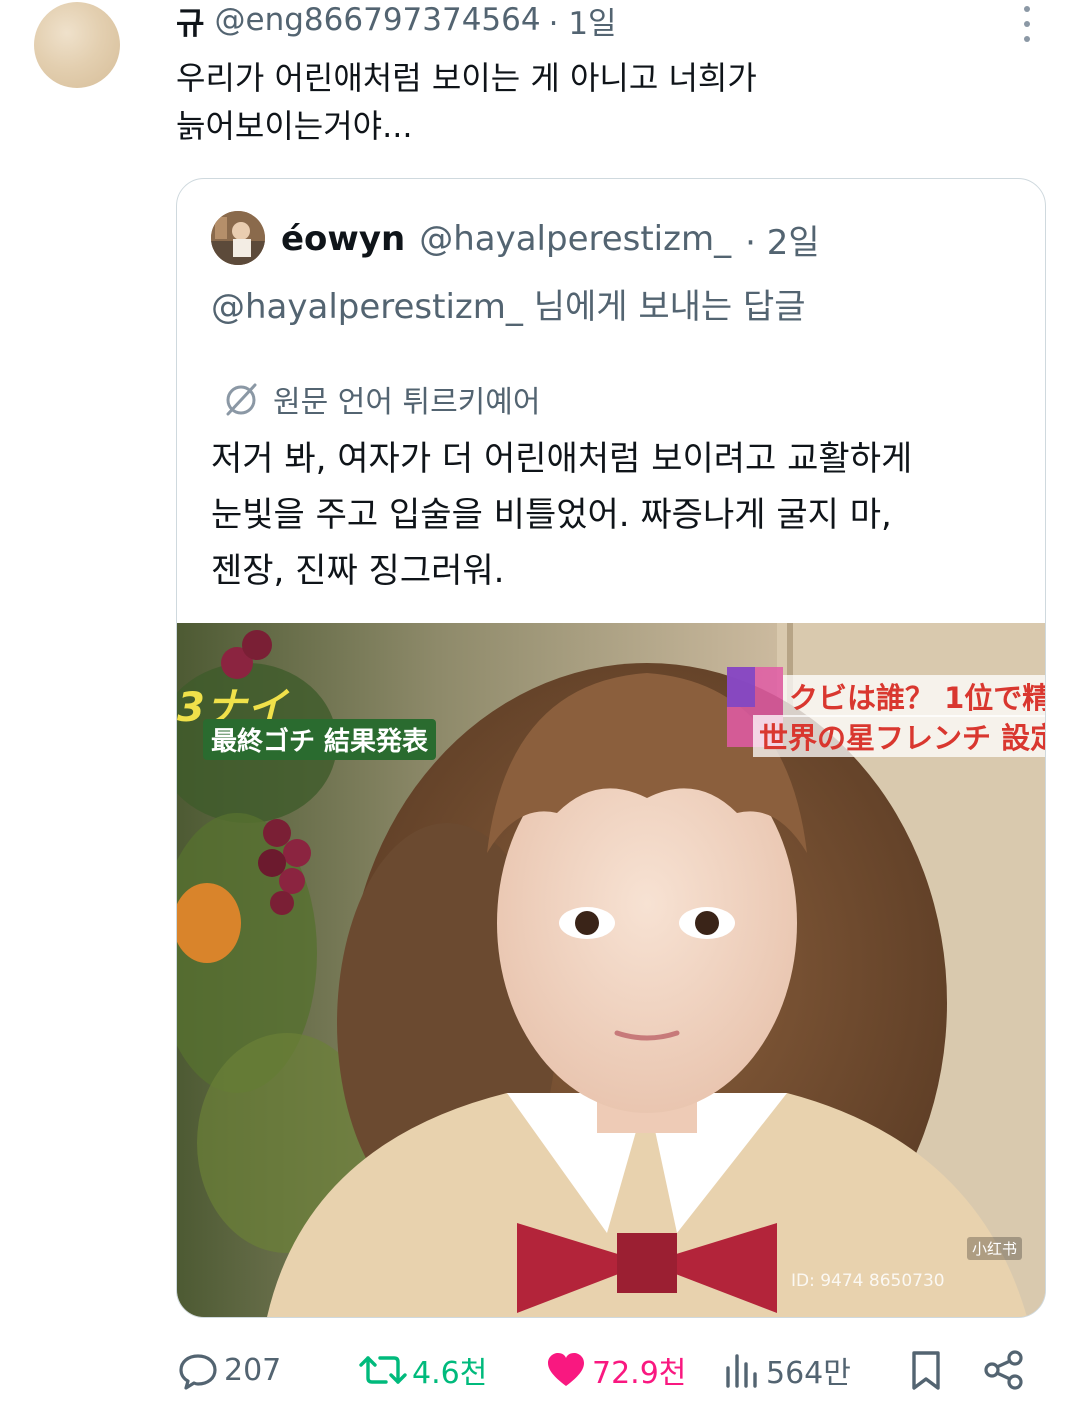  I want to click on share-button, so click(1006, 1370).